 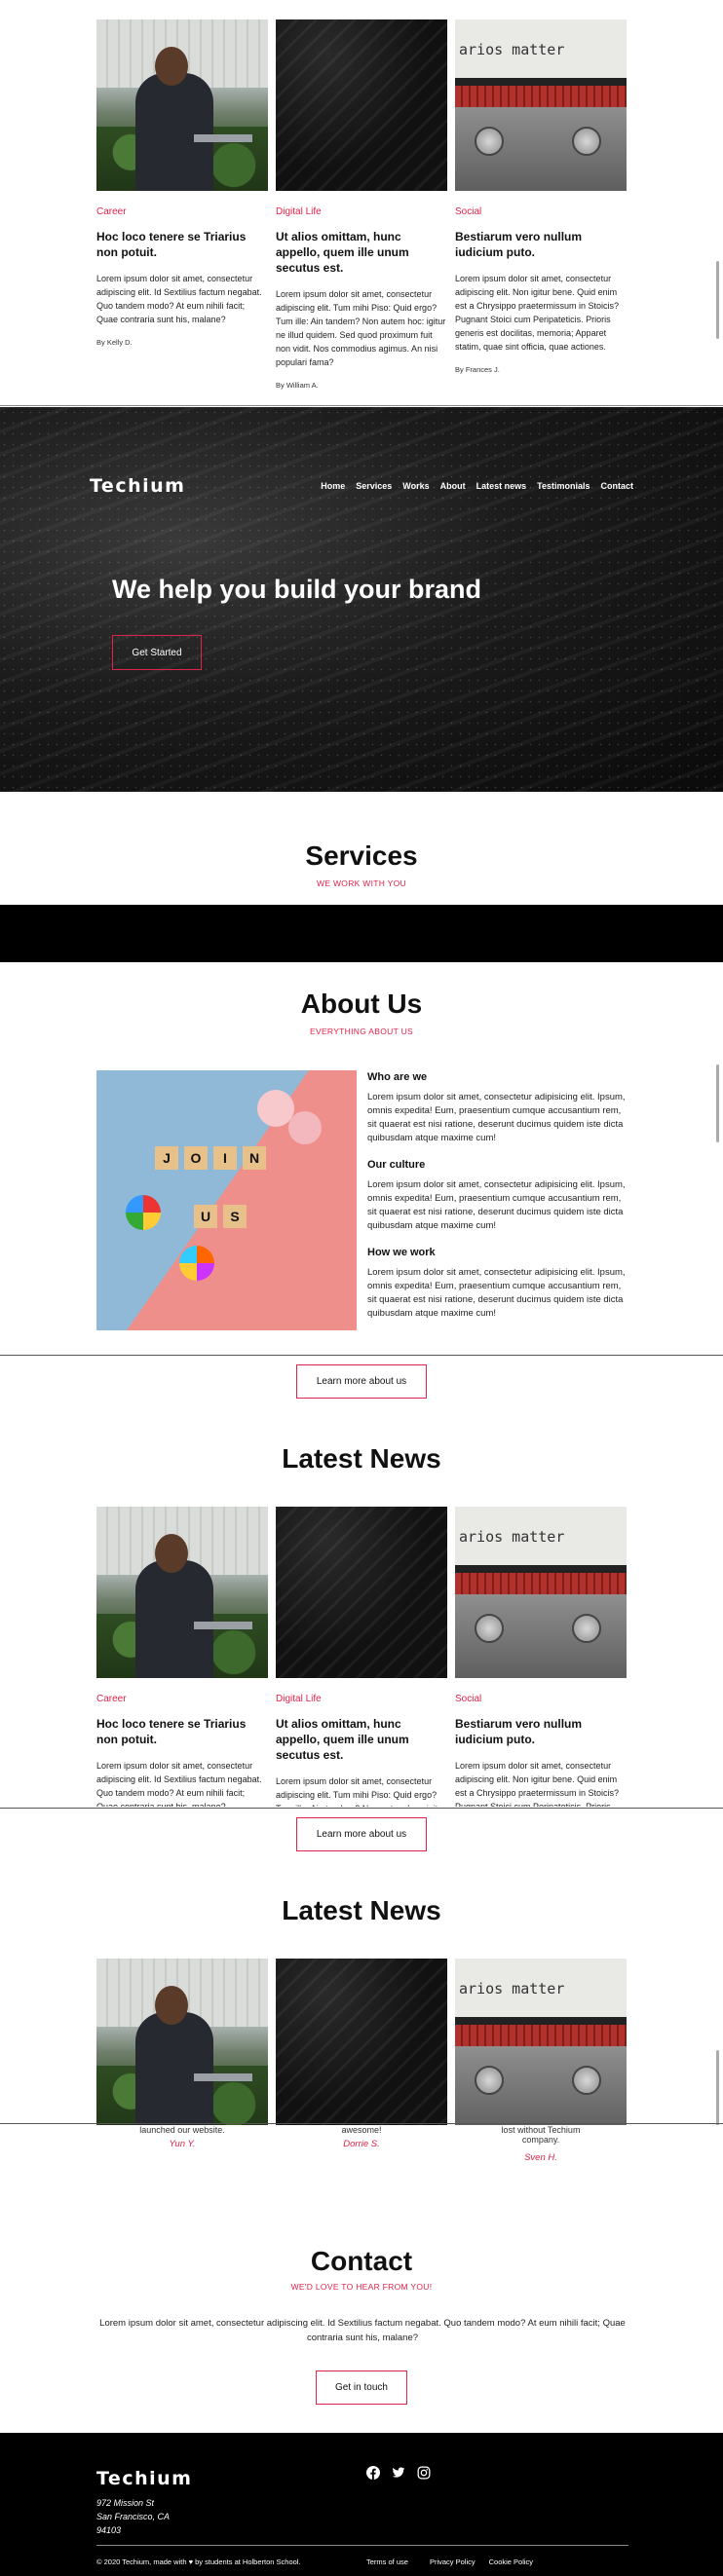 I want to click on testimonial-name: Dorrie S., so click(x=361, y=2144).